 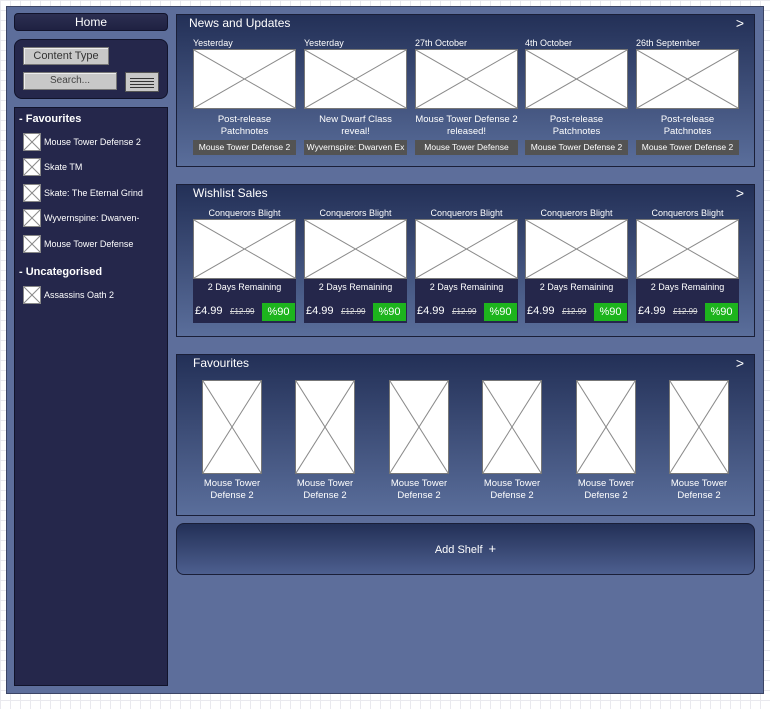 What do you see at coordinates (66, 56) in the screenshot?
I see `content-type-button: Content Type` at bounding box center [66, 56].